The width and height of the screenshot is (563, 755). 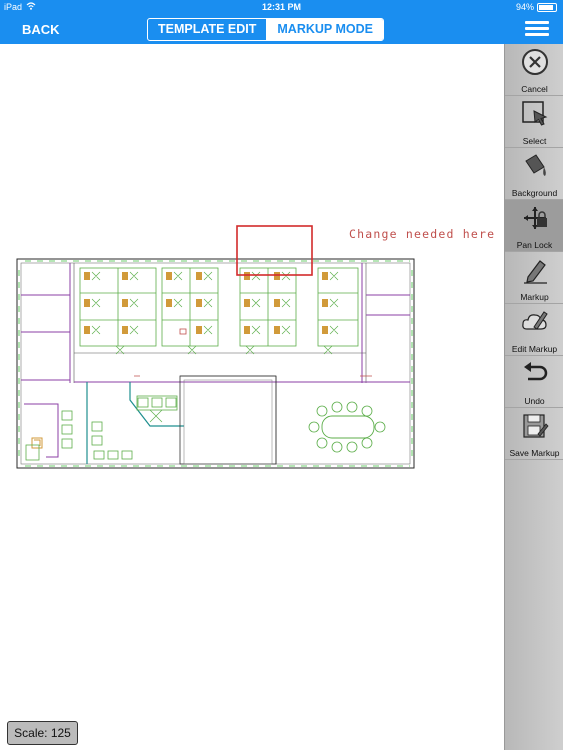 I want to click on nav-bar: BACK TEMPLATE EDIT MARKUP MODE, so click(x=281, y=29).